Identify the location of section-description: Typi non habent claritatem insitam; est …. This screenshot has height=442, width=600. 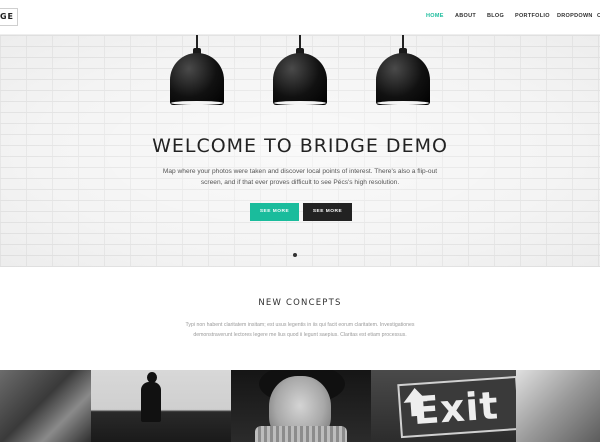
(300, 330).